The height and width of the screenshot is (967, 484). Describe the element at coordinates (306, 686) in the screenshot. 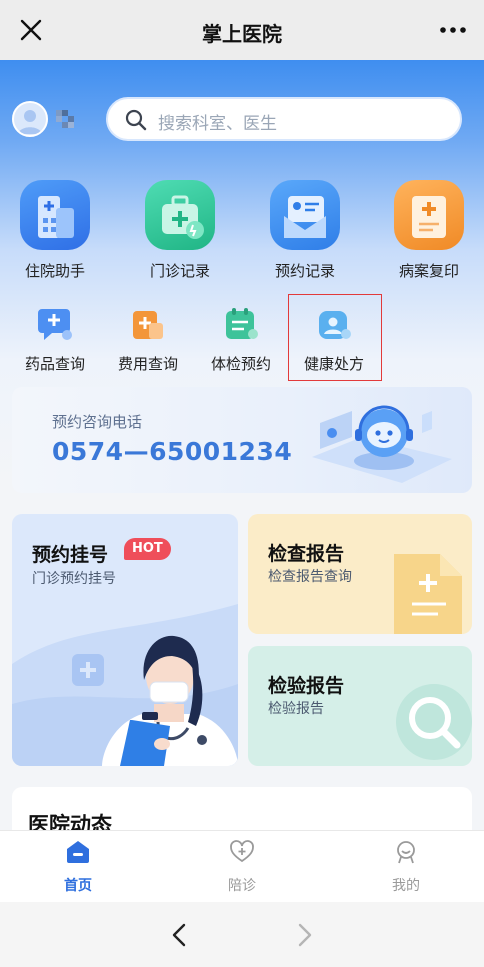

I see `lab-report-title: 检验报告` at that location.